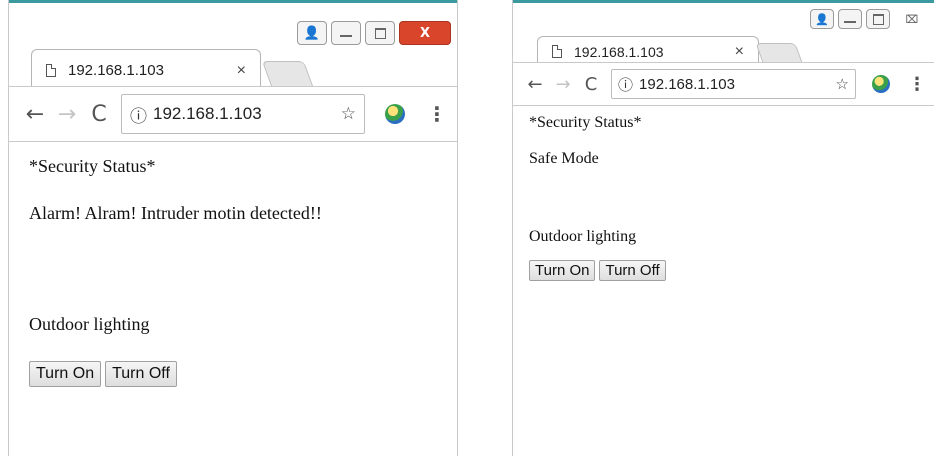 The image size is (934, 456). I want to click on window-controls: 👤 X, so click(374, 33).